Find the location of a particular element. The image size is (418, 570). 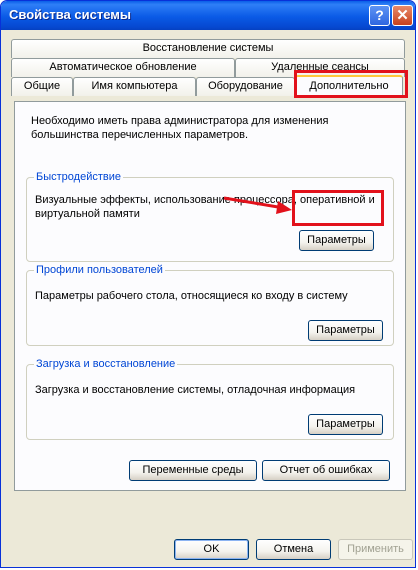

close-icon: ✕ is located at coordinates (402, 15).